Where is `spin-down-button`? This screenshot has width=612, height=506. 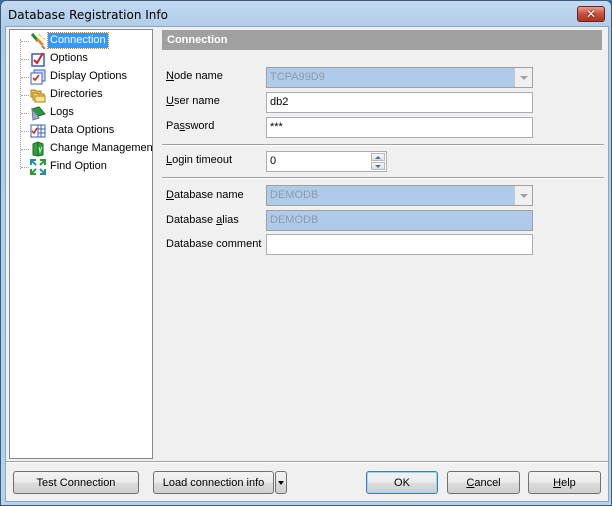
spin-down-button is located at coordinates (378, 166).